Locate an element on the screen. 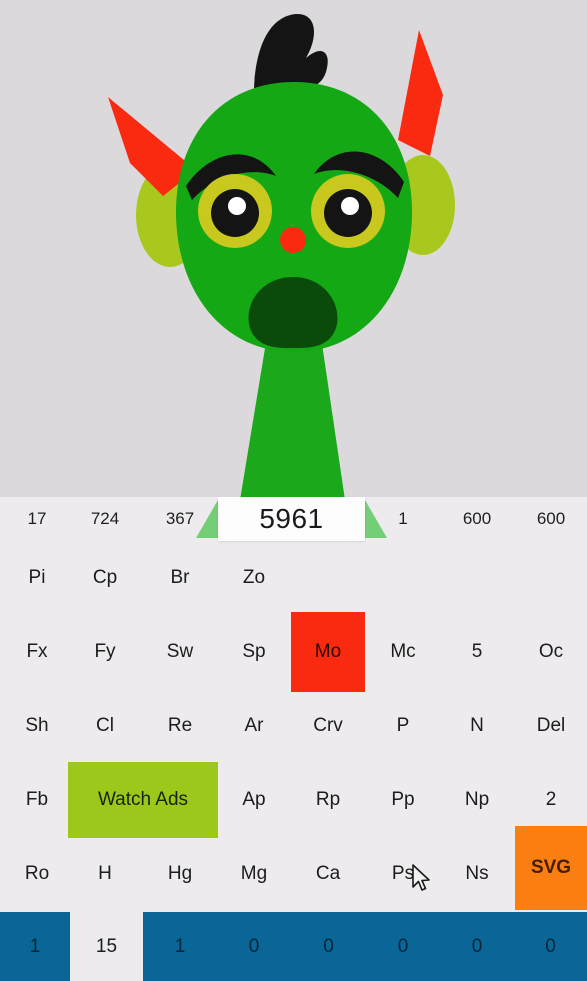 The height and width of the screenshot is (981, 587). keypad-row: Ro H Hg Mg Ca Ps Ns SVG is located at coordinates (293, 868).